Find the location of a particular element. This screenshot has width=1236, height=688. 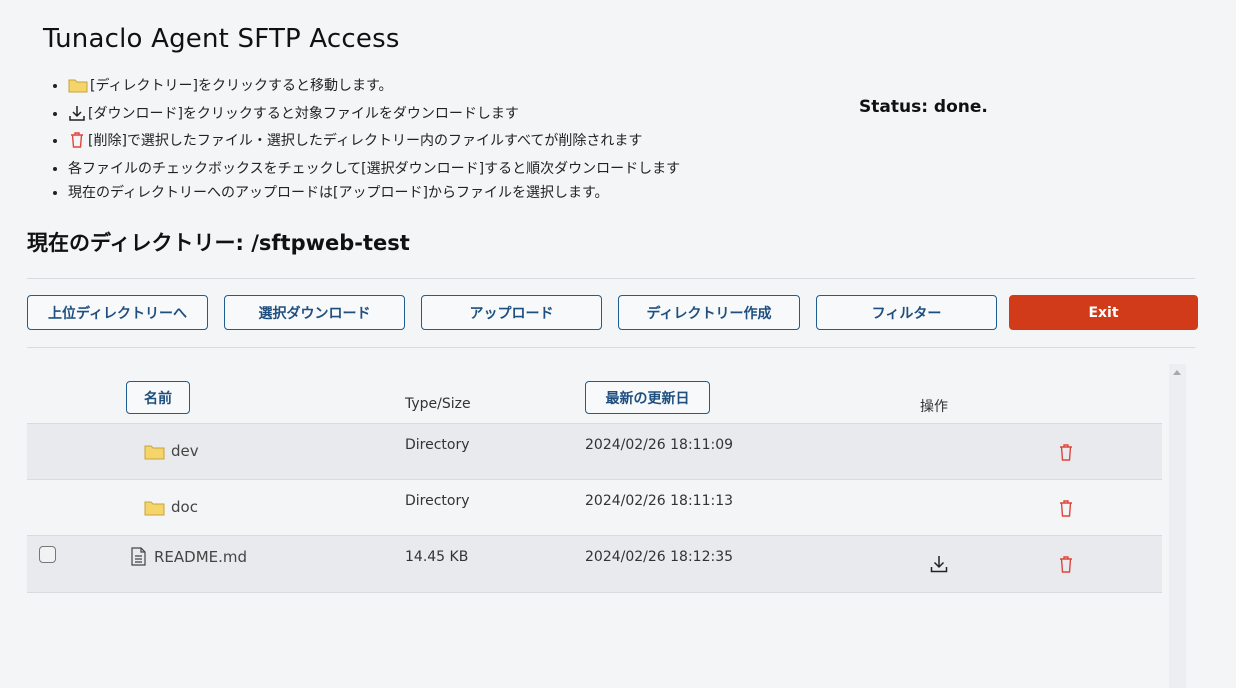

instruction-item: [ディレクトリー]をクリックすると移動します。 is located at coordinates (374, 88).